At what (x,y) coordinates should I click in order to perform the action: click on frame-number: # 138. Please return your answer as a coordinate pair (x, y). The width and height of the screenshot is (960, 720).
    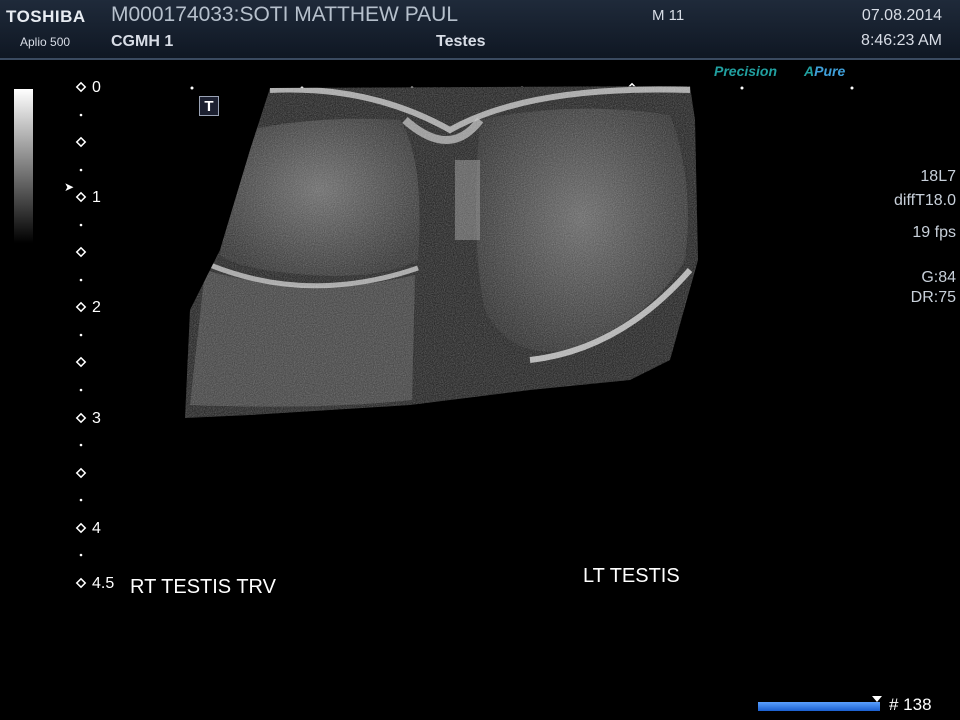
    Looking at the image, I should click on (910, 704).